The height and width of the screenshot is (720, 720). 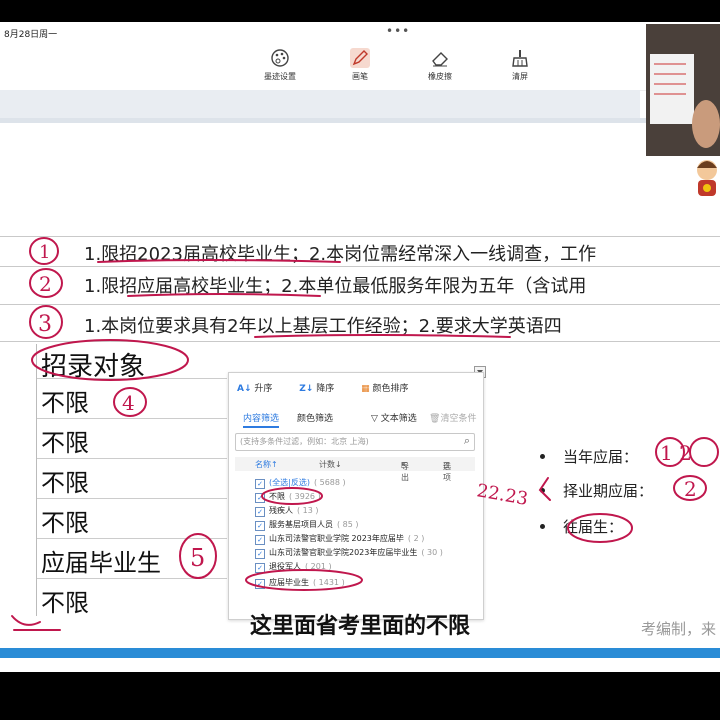 What do you see at coordinates (683, 90) in the screenshot?
I see `webcam-preview` at bounding box center [683, 90].